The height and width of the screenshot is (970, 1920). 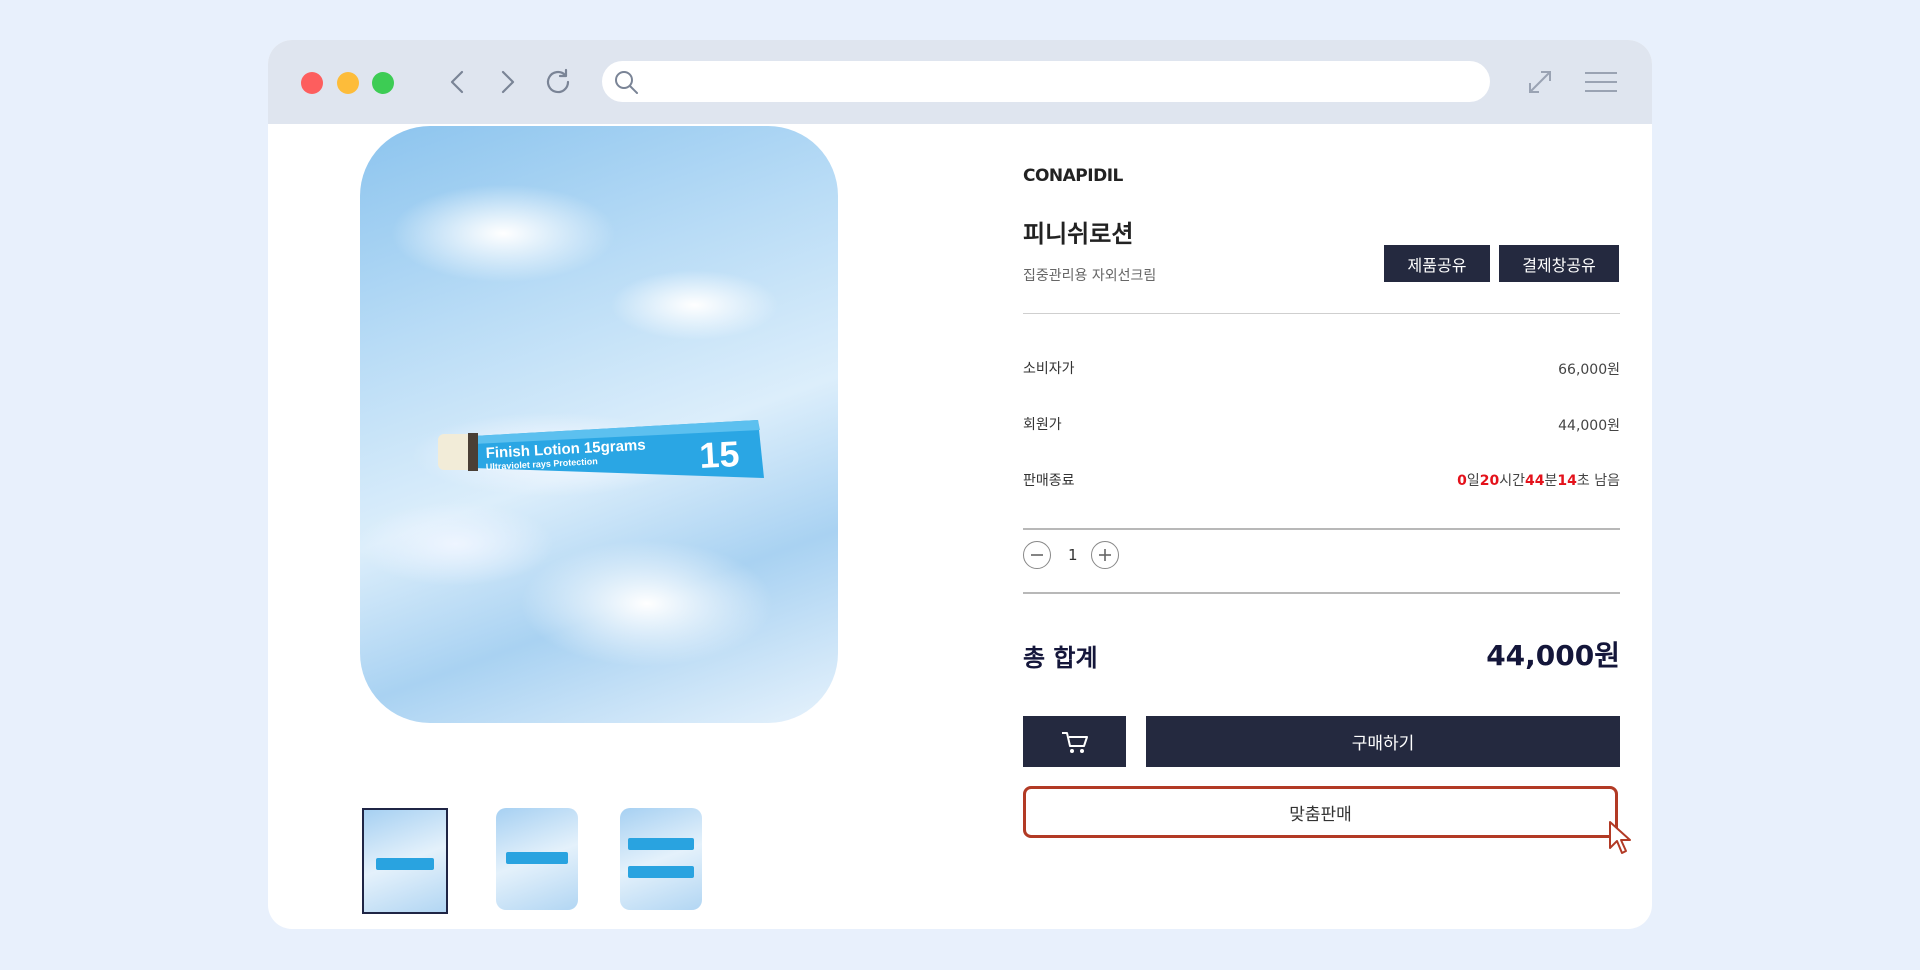 What do you see at coordinates (1489, 481) in the screenshot?
I see `countdown-hours: 20` at bounding box center [1489, 481].